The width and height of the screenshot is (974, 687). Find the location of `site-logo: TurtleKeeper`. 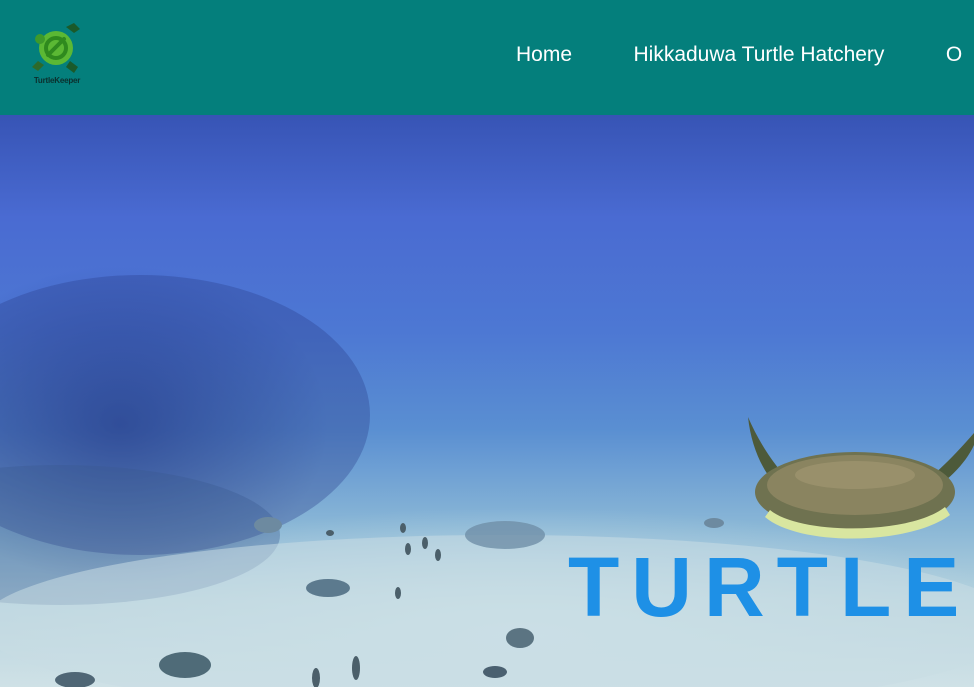

site-logo: TurtleKeeper is located at coordinates (57, 54).